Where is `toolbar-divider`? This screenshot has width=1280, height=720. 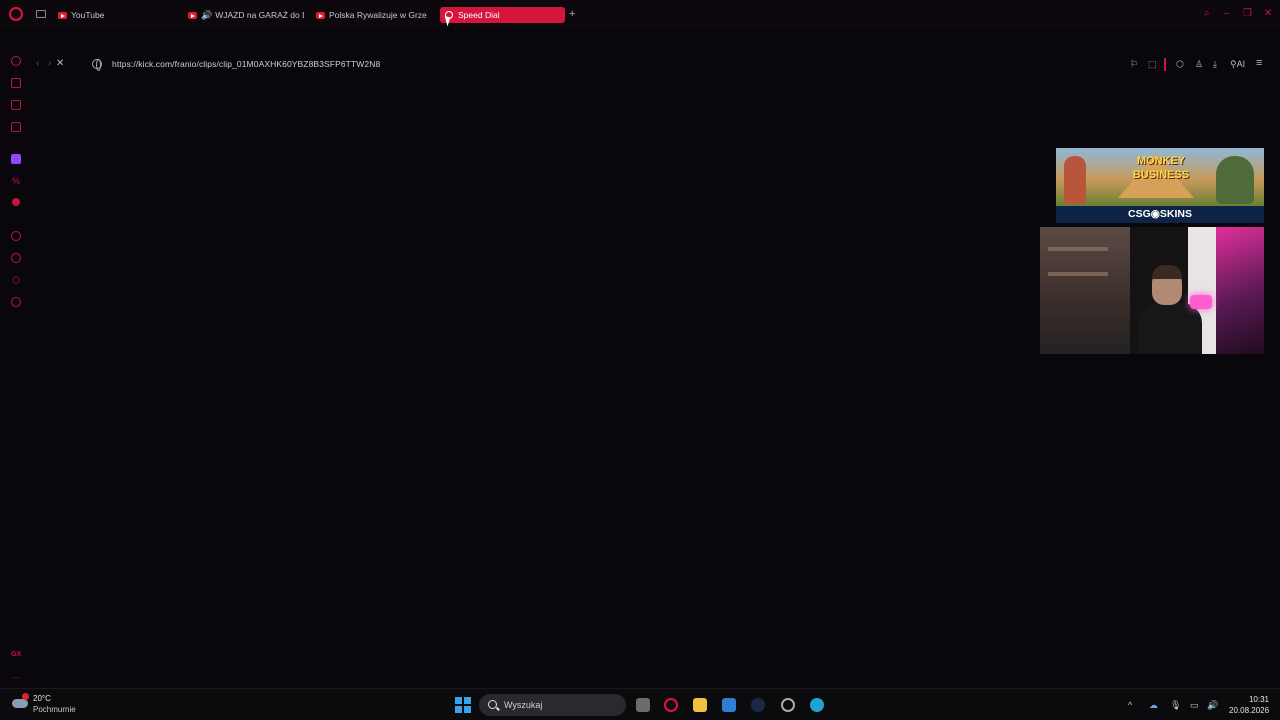
toolbar-divider is located at coordinates (1165, 64).